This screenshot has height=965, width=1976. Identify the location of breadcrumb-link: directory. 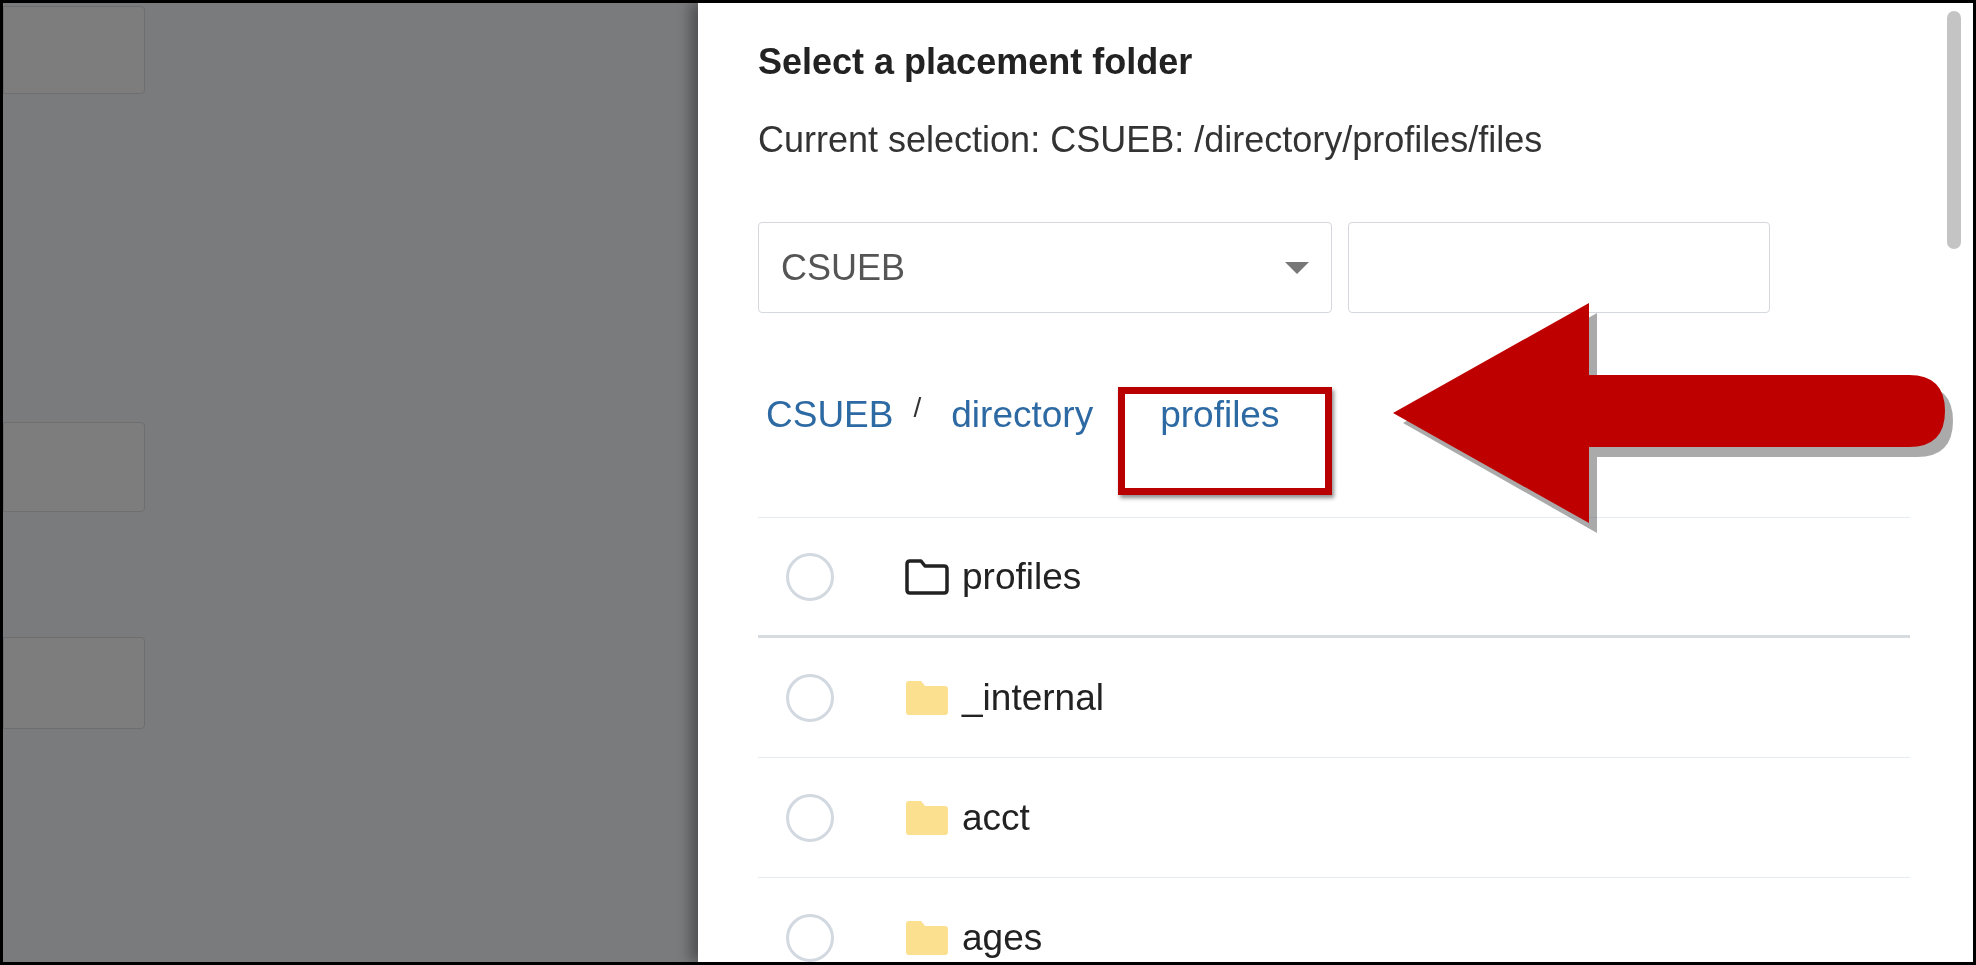
(1022, 414).